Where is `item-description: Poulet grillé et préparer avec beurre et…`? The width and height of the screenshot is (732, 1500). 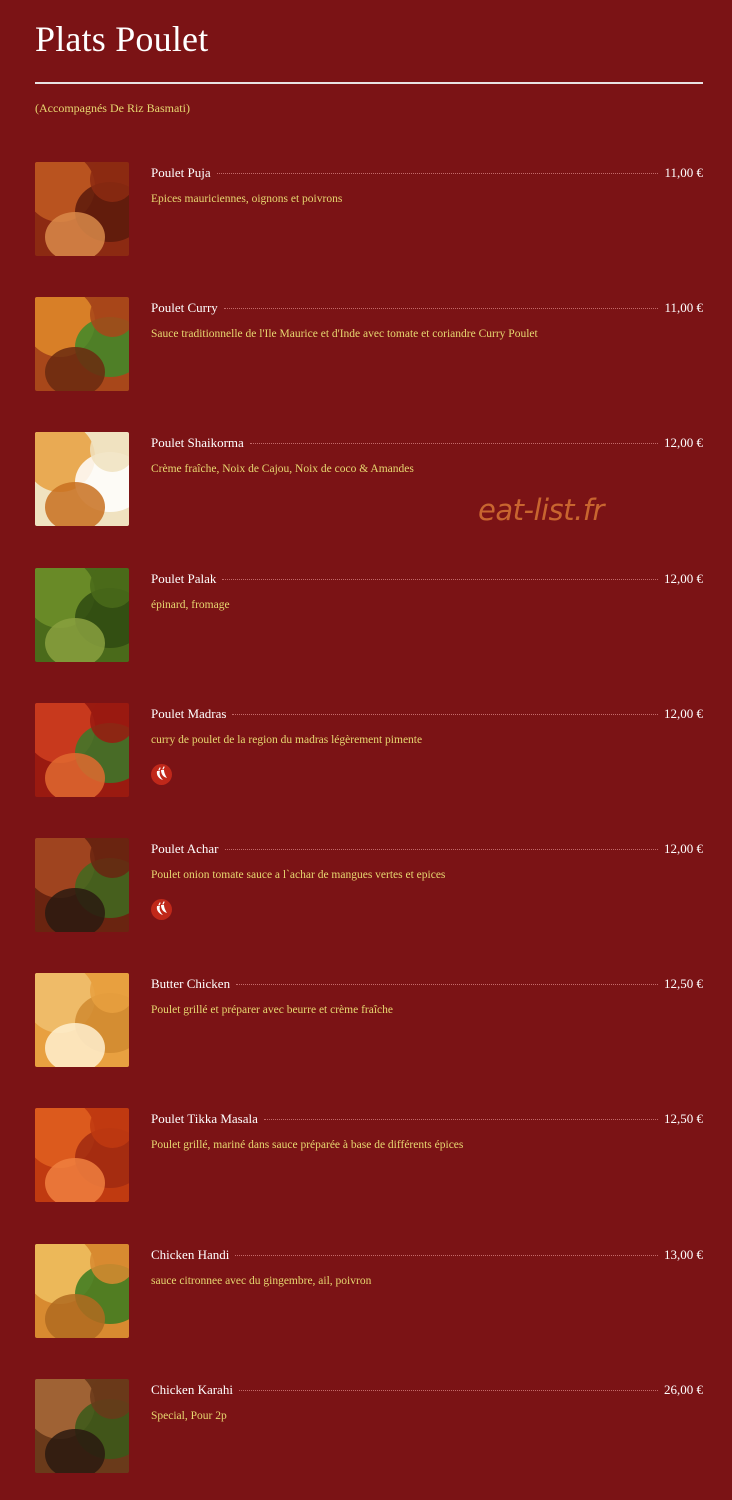 item-description: Poulet grillé et préparer avec beurre et… is located at coordinates (272, 1010).